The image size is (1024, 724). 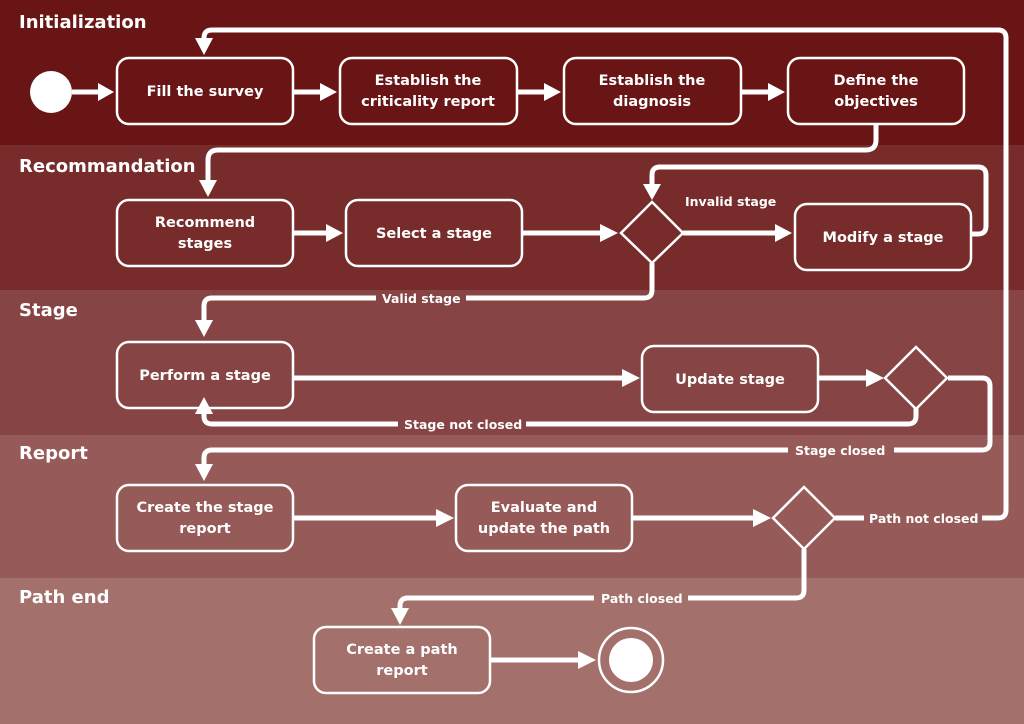 I want to click on action-label: update the path, so click(x=544, y=529).